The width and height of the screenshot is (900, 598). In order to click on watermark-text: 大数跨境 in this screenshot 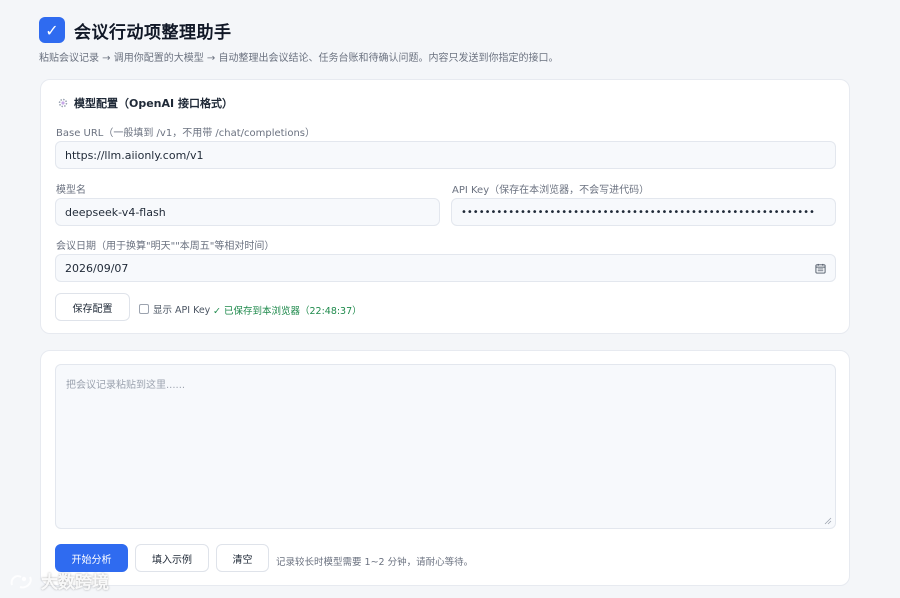, I will do `click(75, 583)`.